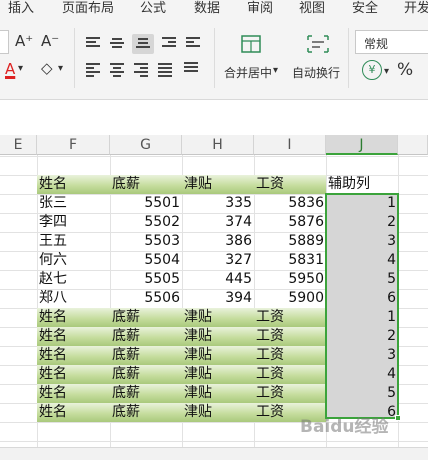 The height and width of the screenshot is (460, 428). Describe the element at coordinates (146, 222) in the screenshot. I see `cell-base: 5502` at that location.